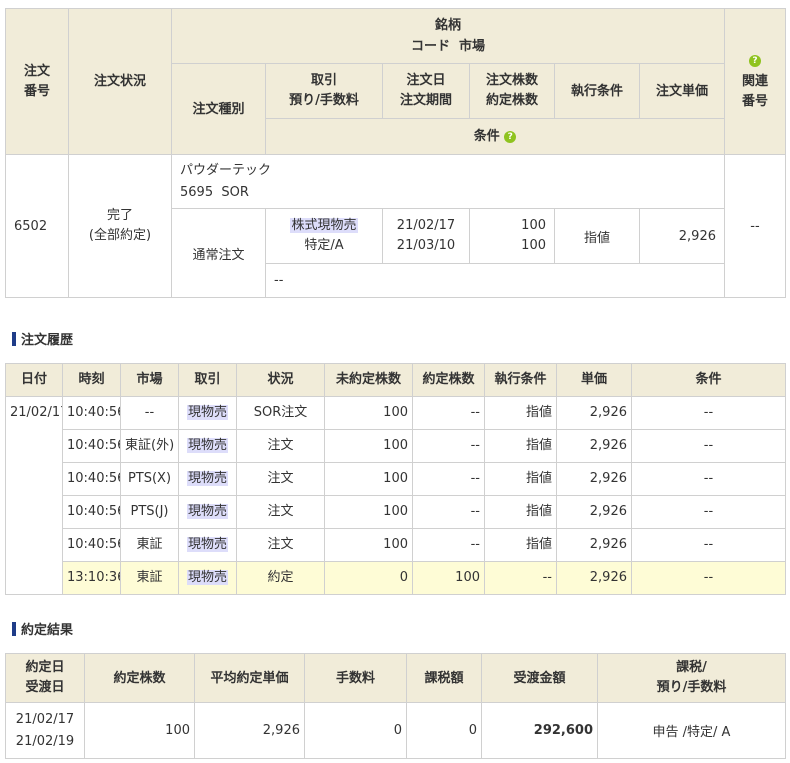 This screenshot has width=790, height=763. I want to click on exec-header-tax: 課税額, so click(444, 678).